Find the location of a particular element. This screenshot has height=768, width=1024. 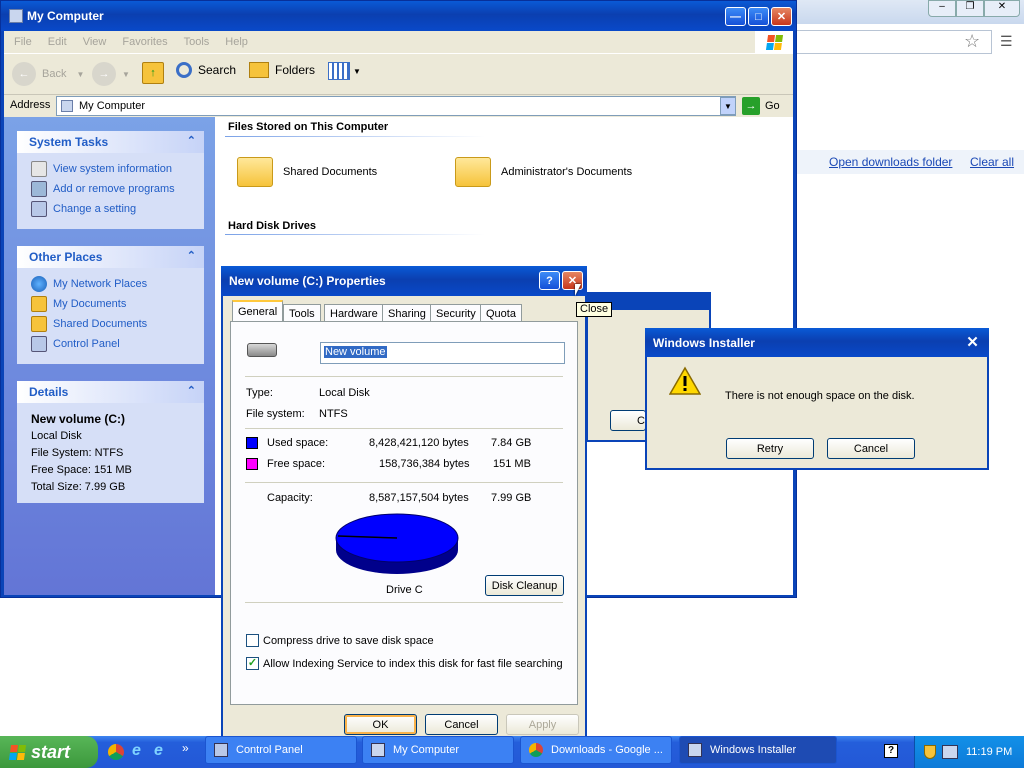

address-dropdown-button: ▼ is located at coordinates (728, 106).